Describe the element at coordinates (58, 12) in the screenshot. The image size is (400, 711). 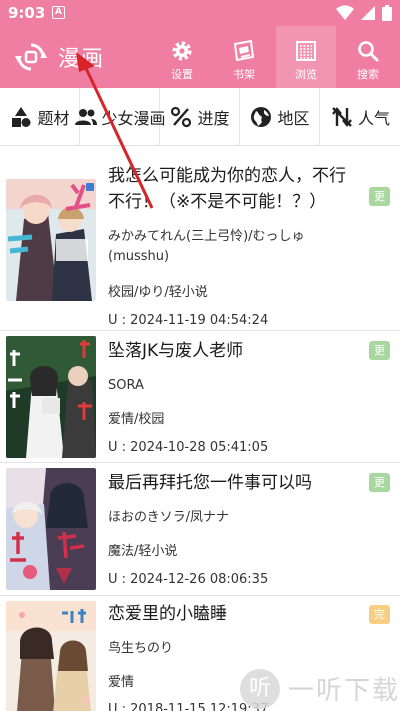
I see `notification-badge-icon: A` at that location.